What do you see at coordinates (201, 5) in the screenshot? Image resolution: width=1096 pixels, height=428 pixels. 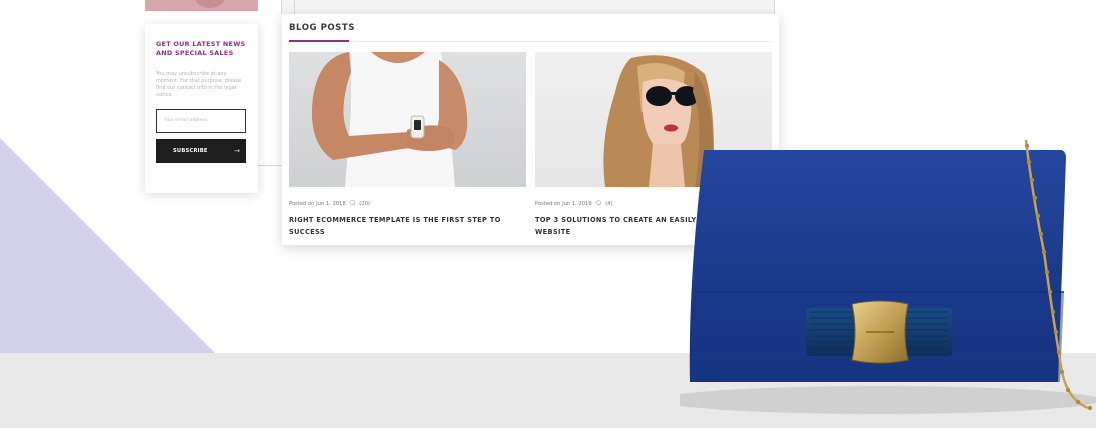 I see `product-thumbnail` at bounding box center [201, 5].